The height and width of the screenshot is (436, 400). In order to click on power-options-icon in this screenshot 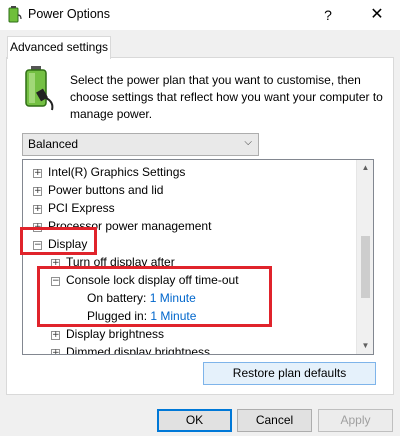, I will do `click(15, 14)`.